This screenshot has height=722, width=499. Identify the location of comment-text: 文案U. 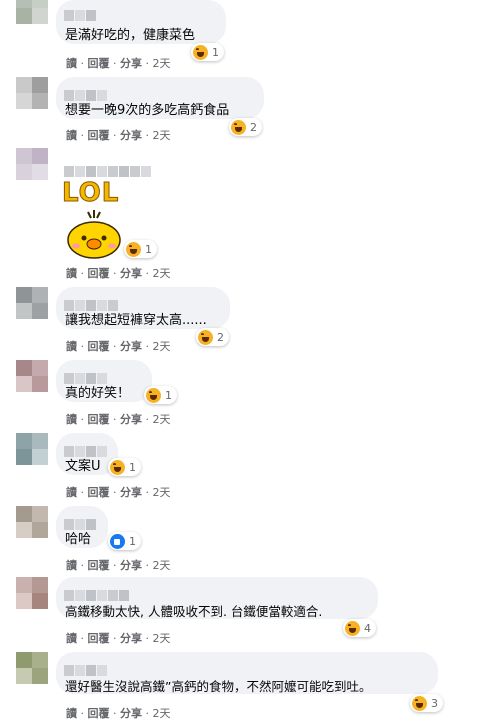
(83, 466).